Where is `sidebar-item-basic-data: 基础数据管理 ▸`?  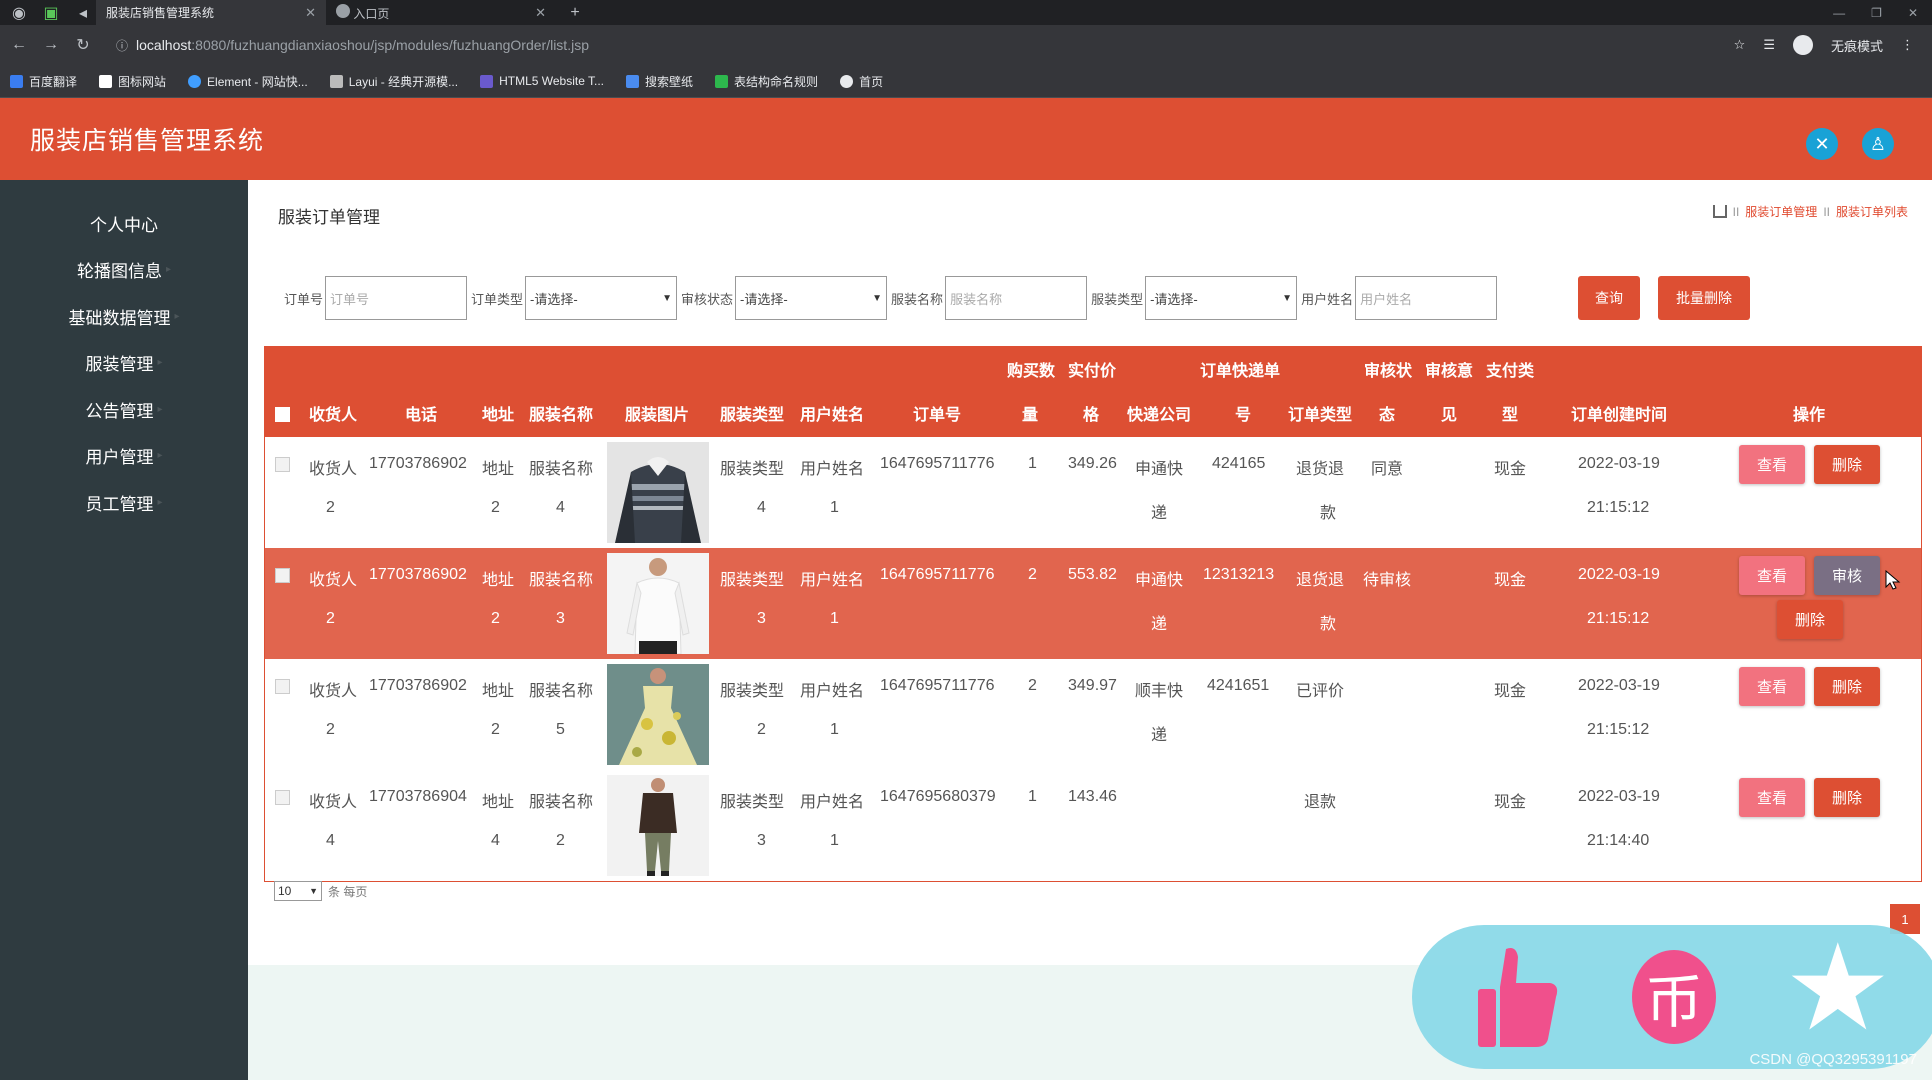 sidebar-item-basic-data: 基础数据管理 ▸ is located at coordinates (124, 316).